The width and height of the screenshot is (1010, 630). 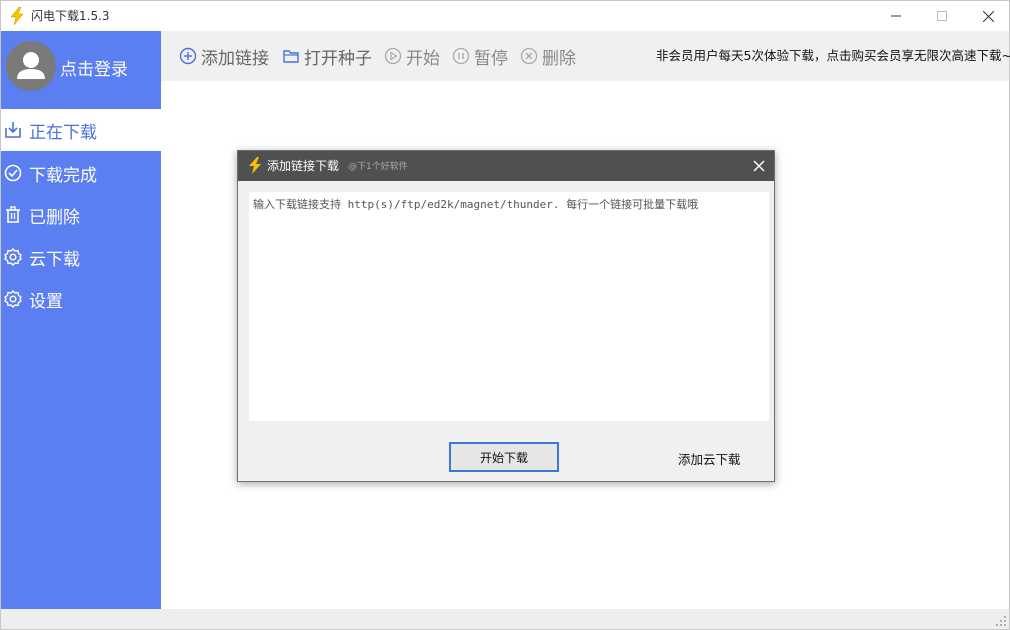 I want to click on delete-label: 删除, so click(x=559, y=58).